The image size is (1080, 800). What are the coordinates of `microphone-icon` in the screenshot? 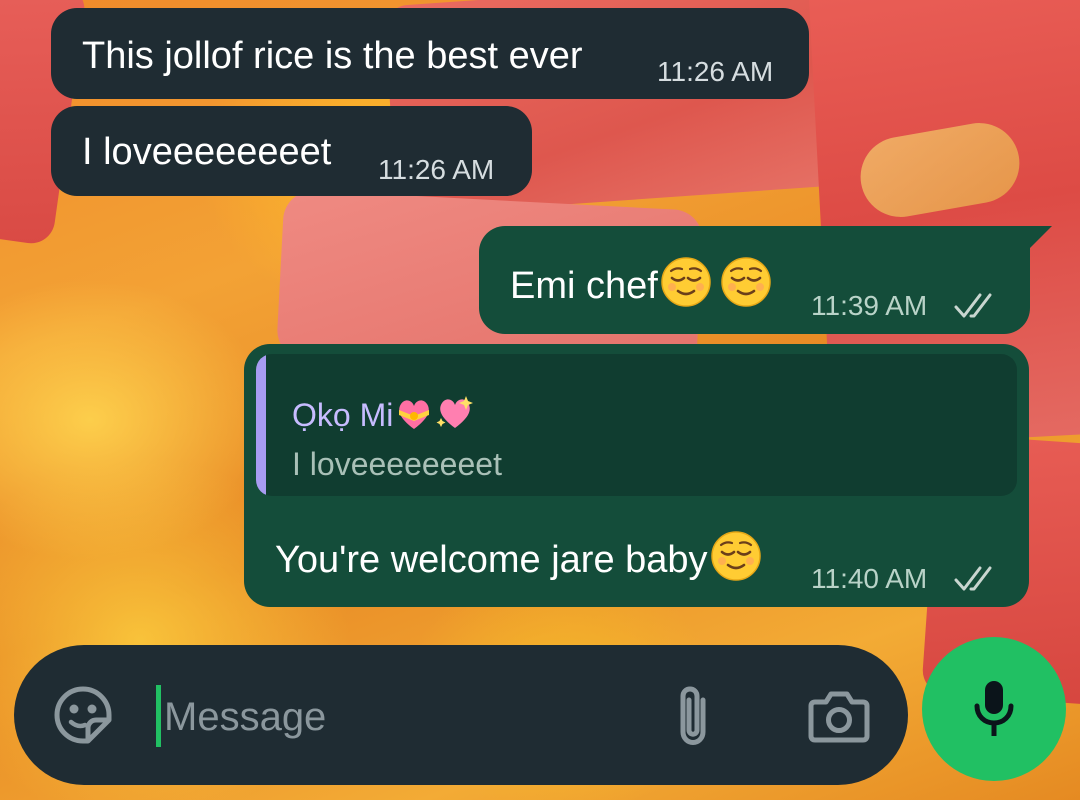 It's located at (994, 708).